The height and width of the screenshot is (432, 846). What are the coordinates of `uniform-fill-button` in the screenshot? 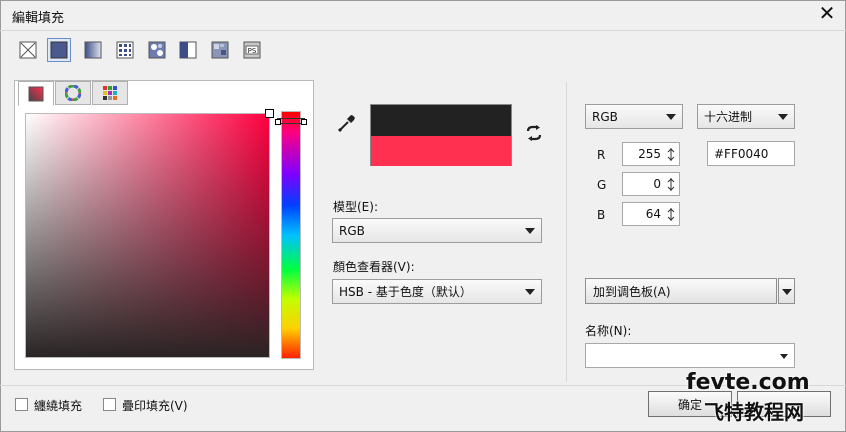 It's located at (59, 50).